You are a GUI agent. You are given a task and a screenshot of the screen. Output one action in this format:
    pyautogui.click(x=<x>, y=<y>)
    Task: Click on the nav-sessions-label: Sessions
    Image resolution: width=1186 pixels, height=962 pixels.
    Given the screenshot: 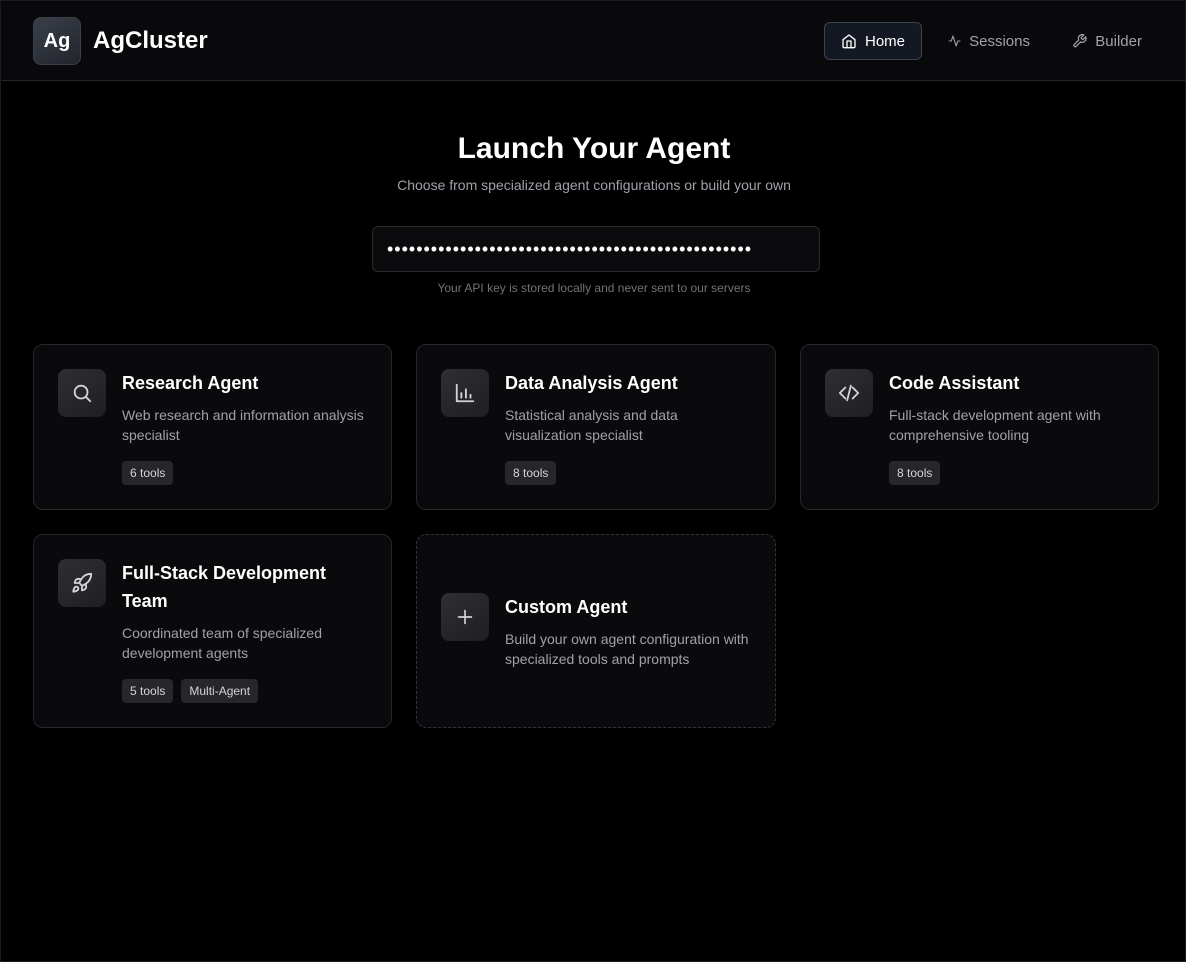 What is the action you would take?
    pyautogui.click(x=999, y=41)
    